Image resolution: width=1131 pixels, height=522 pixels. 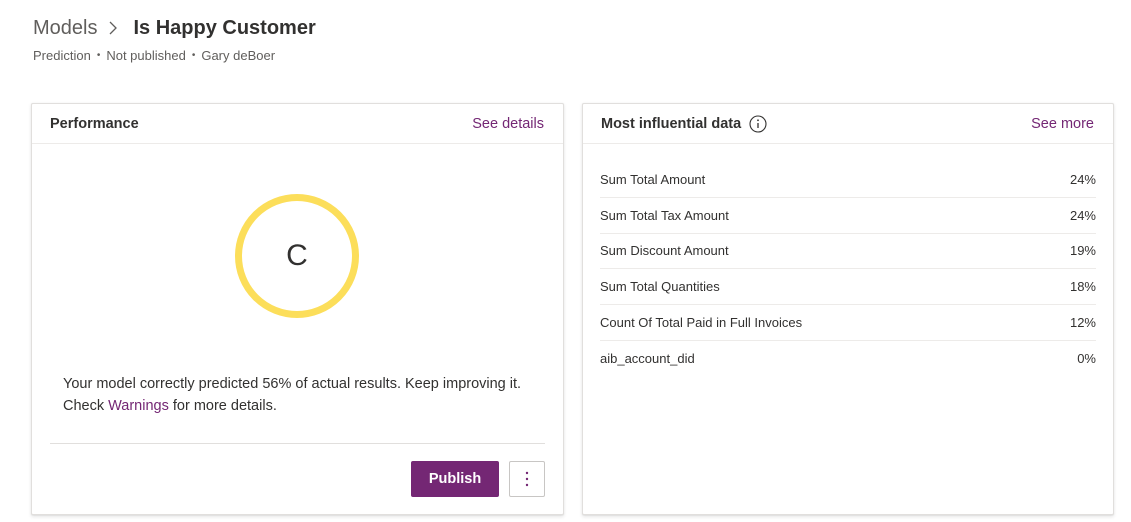 I want to click on grade-ring: C, so click(x=297, y=256).